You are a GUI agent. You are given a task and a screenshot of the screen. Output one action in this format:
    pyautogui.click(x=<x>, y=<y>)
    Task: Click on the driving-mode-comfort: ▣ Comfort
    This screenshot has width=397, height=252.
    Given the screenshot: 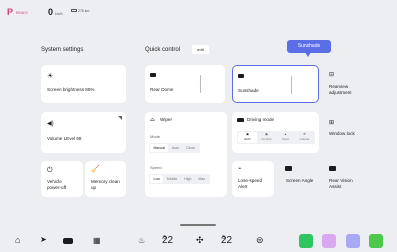 What is the action you would take?
    pyautogui.click(x=266, y=137)
    